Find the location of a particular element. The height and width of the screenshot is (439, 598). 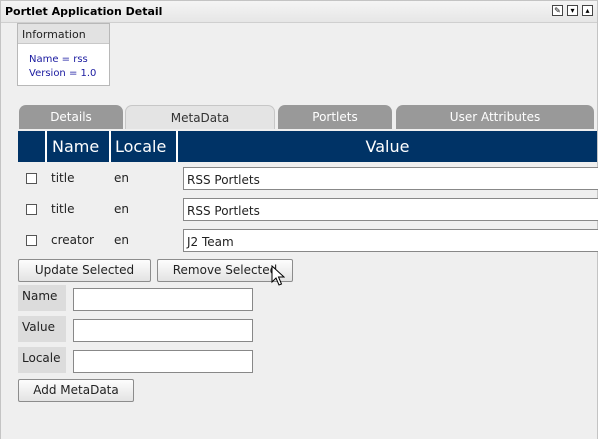

information-box: Information Name = rss Version = 1.0 is located at coordinates (63, 54).